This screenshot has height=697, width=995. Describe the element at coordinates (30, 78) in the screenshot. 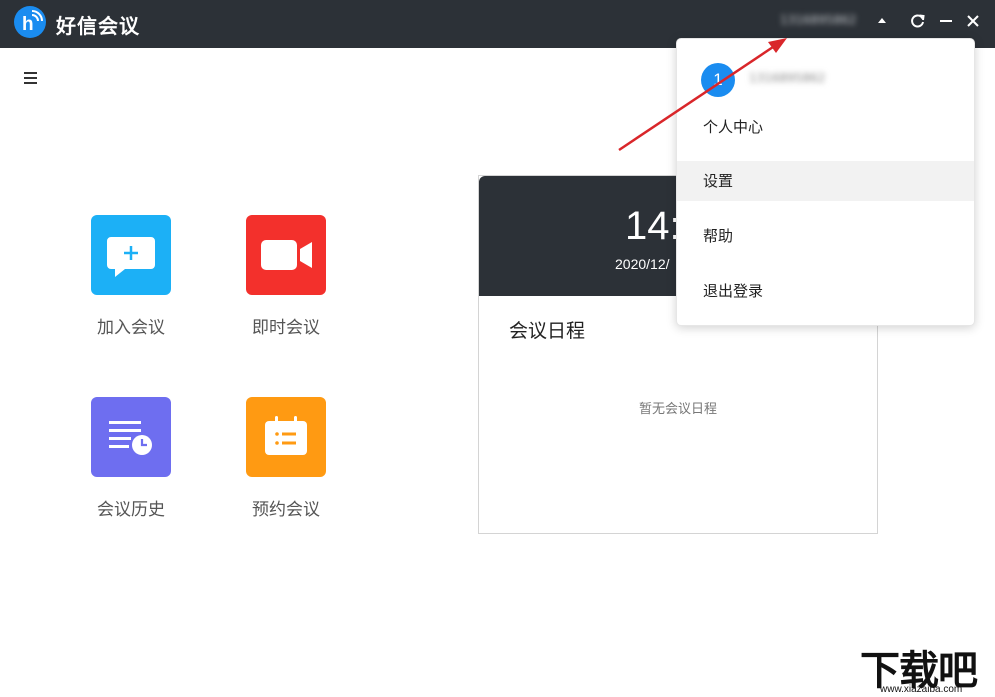

I see `hamburger-menu-icon` at that location.